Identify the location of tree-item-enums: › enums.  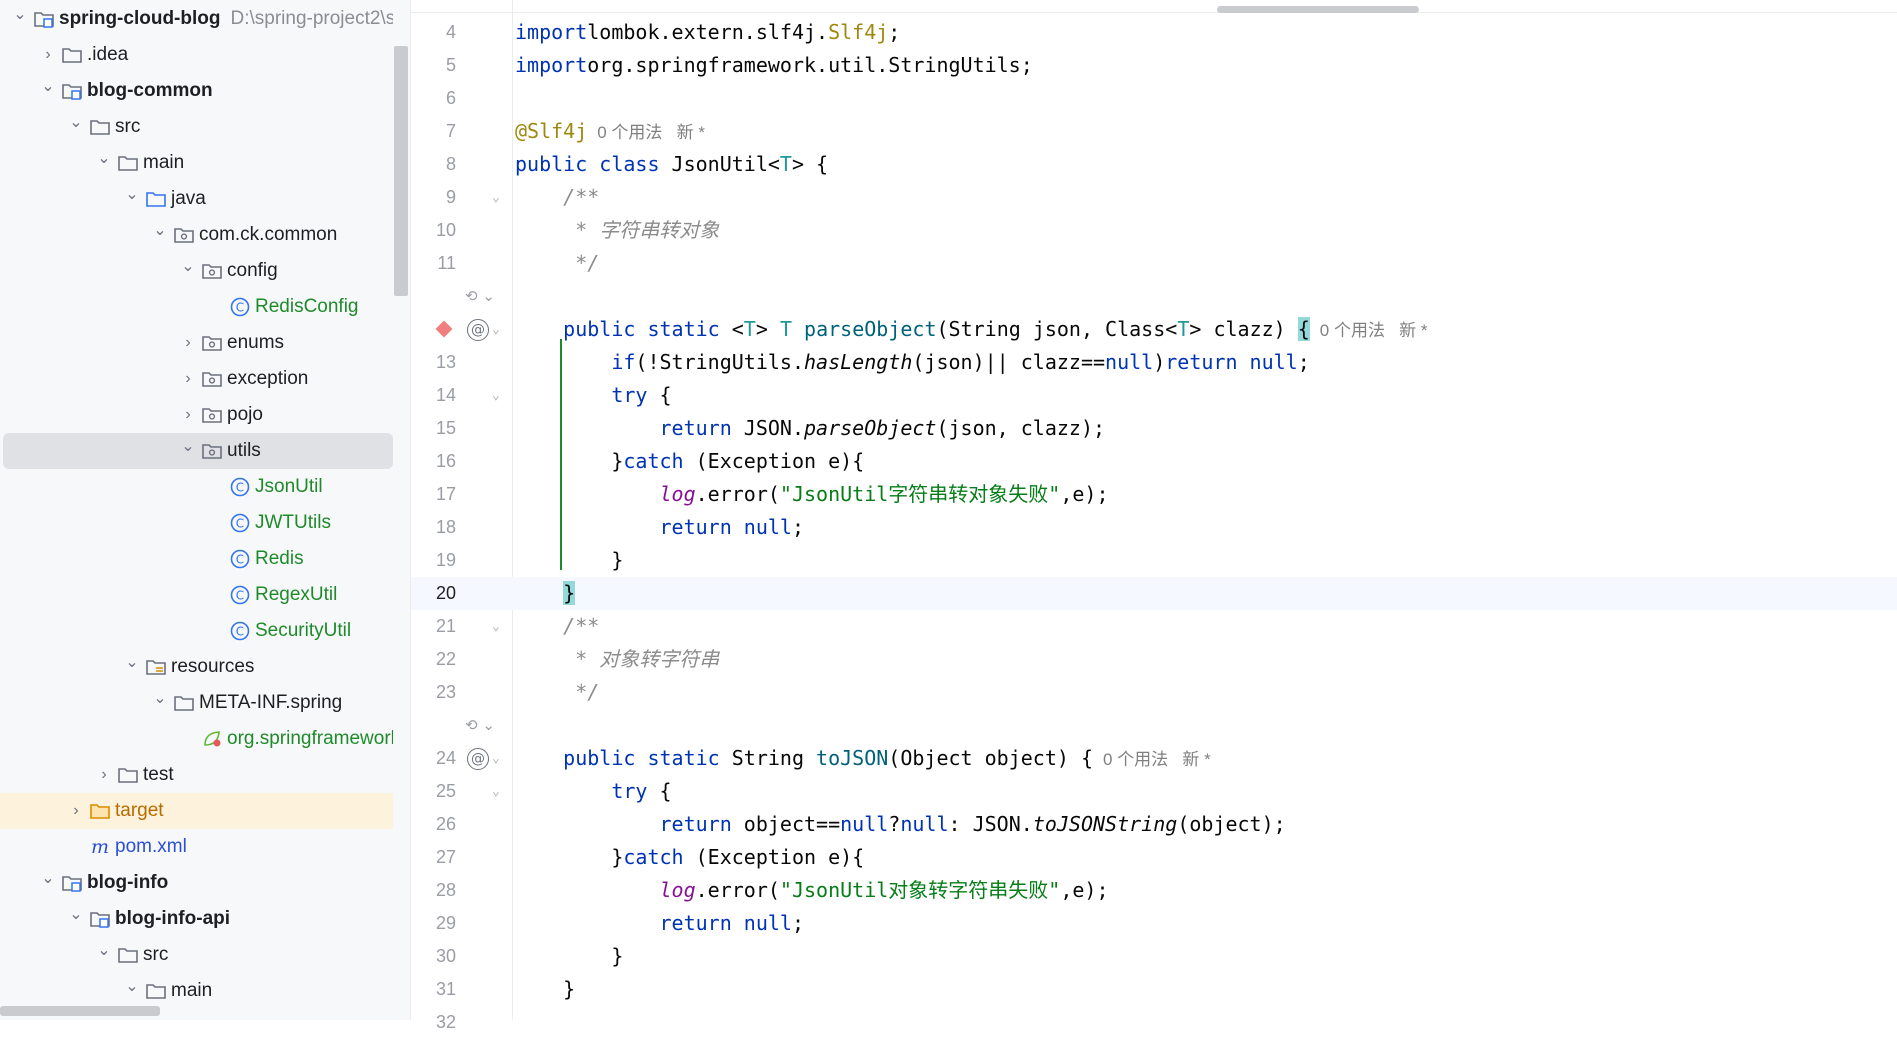
(198, 343).